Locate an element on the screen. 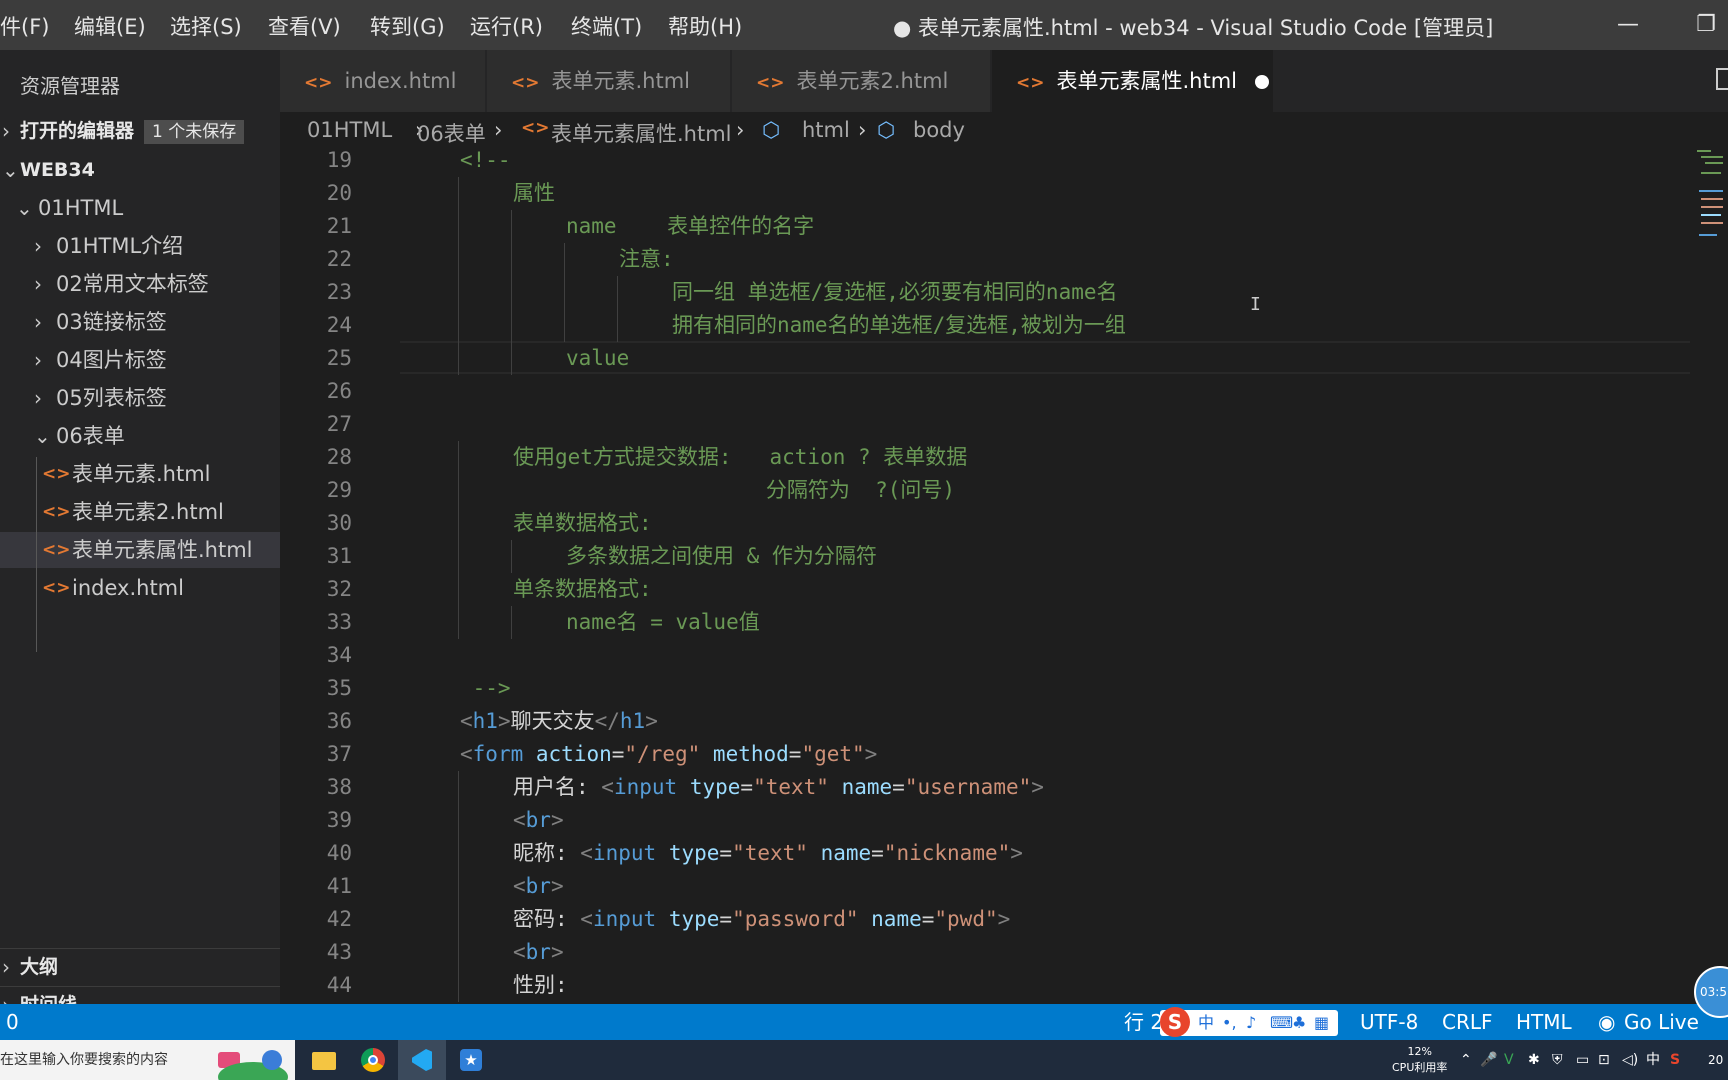 The width and height of the screenshot is (1728, 1080). menu-item: 帮助(H) is located at coordinates (705, 26).